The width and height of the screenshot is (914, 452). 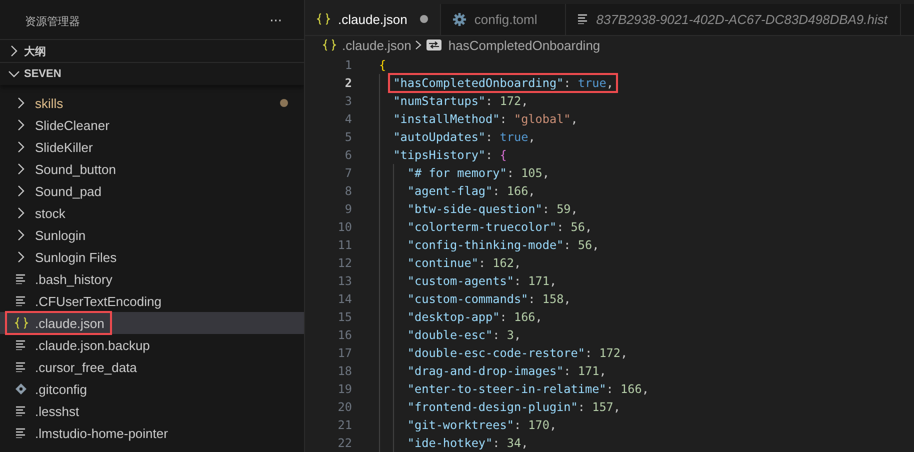 I want to click on line-number: 8, so click(x=348, y=191).